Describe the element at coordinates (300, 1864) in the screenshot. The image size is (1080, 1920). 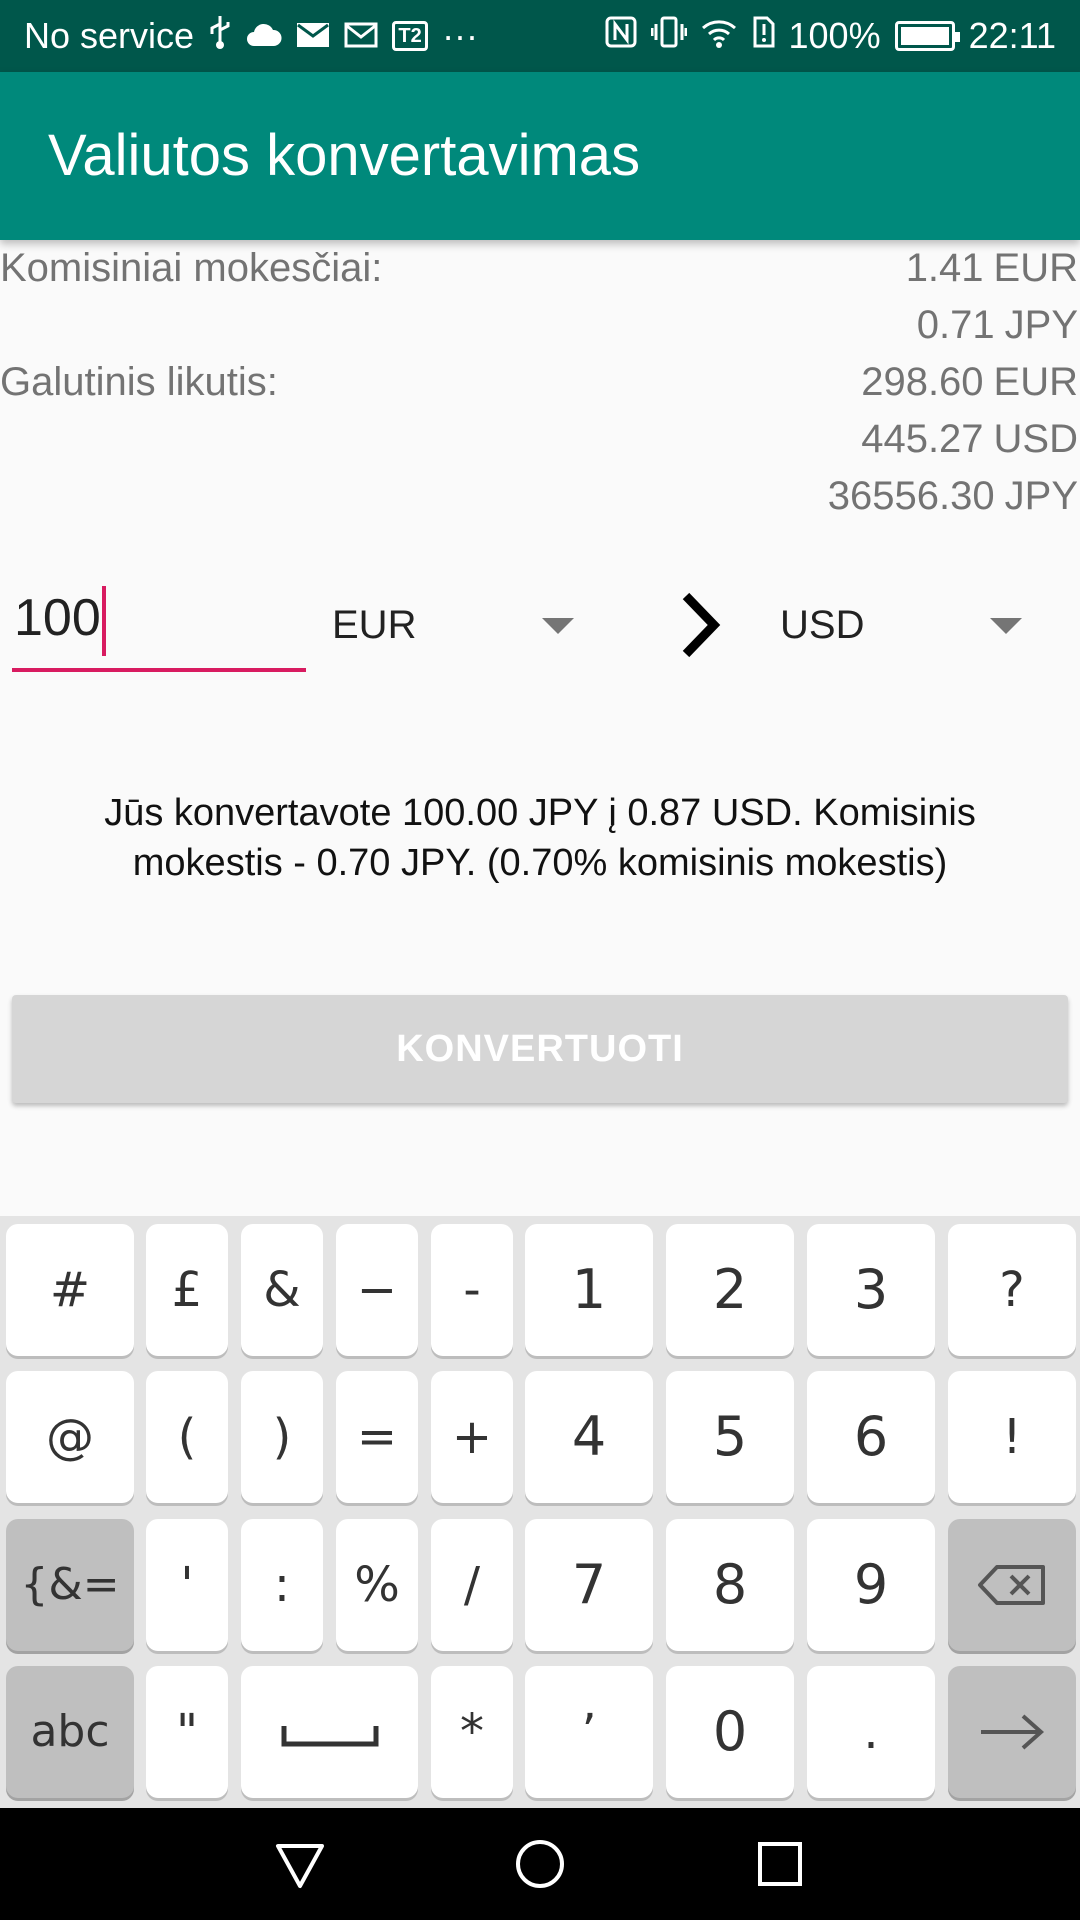
I see `back-icon` at that location.